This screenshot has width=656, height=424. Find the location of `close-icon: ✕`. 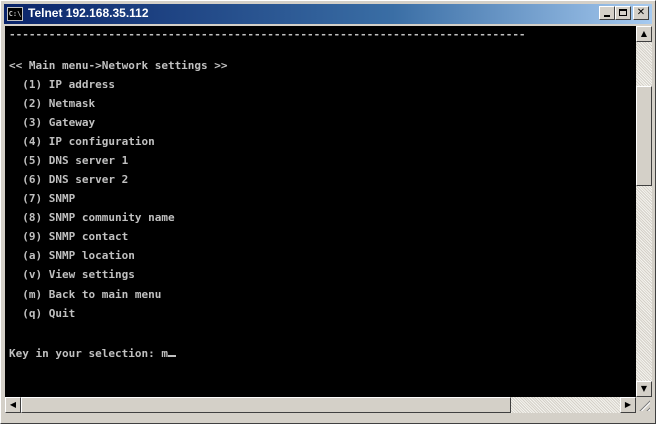

close-icon: ✕ is located at coordinates (641, 12).